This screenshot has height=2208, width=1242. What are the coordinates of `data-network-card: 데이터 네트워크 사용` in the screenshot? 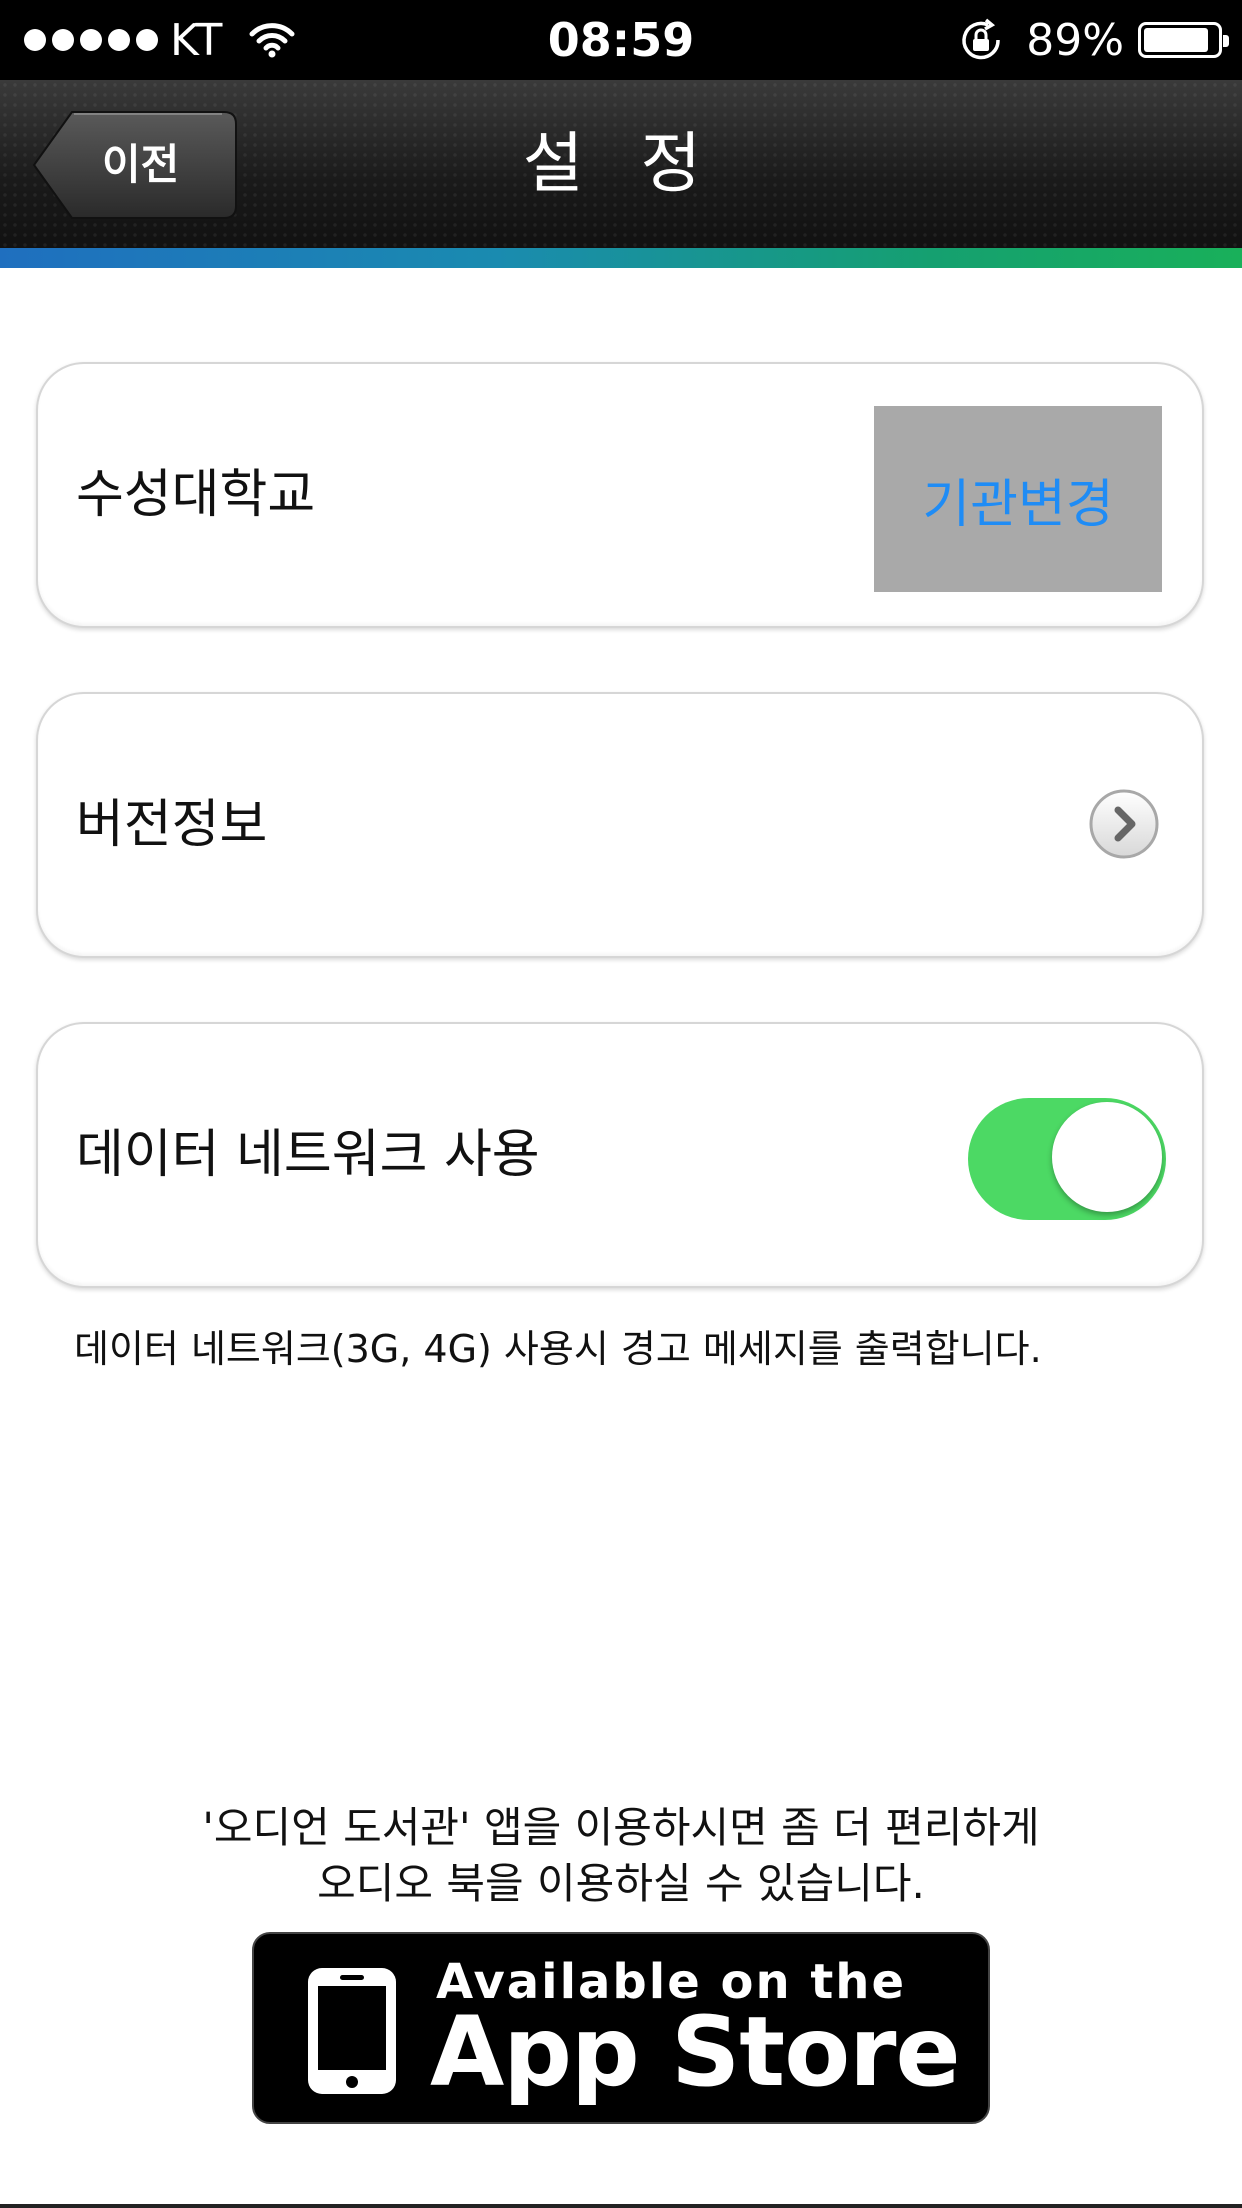 It's located at (620, 1155).